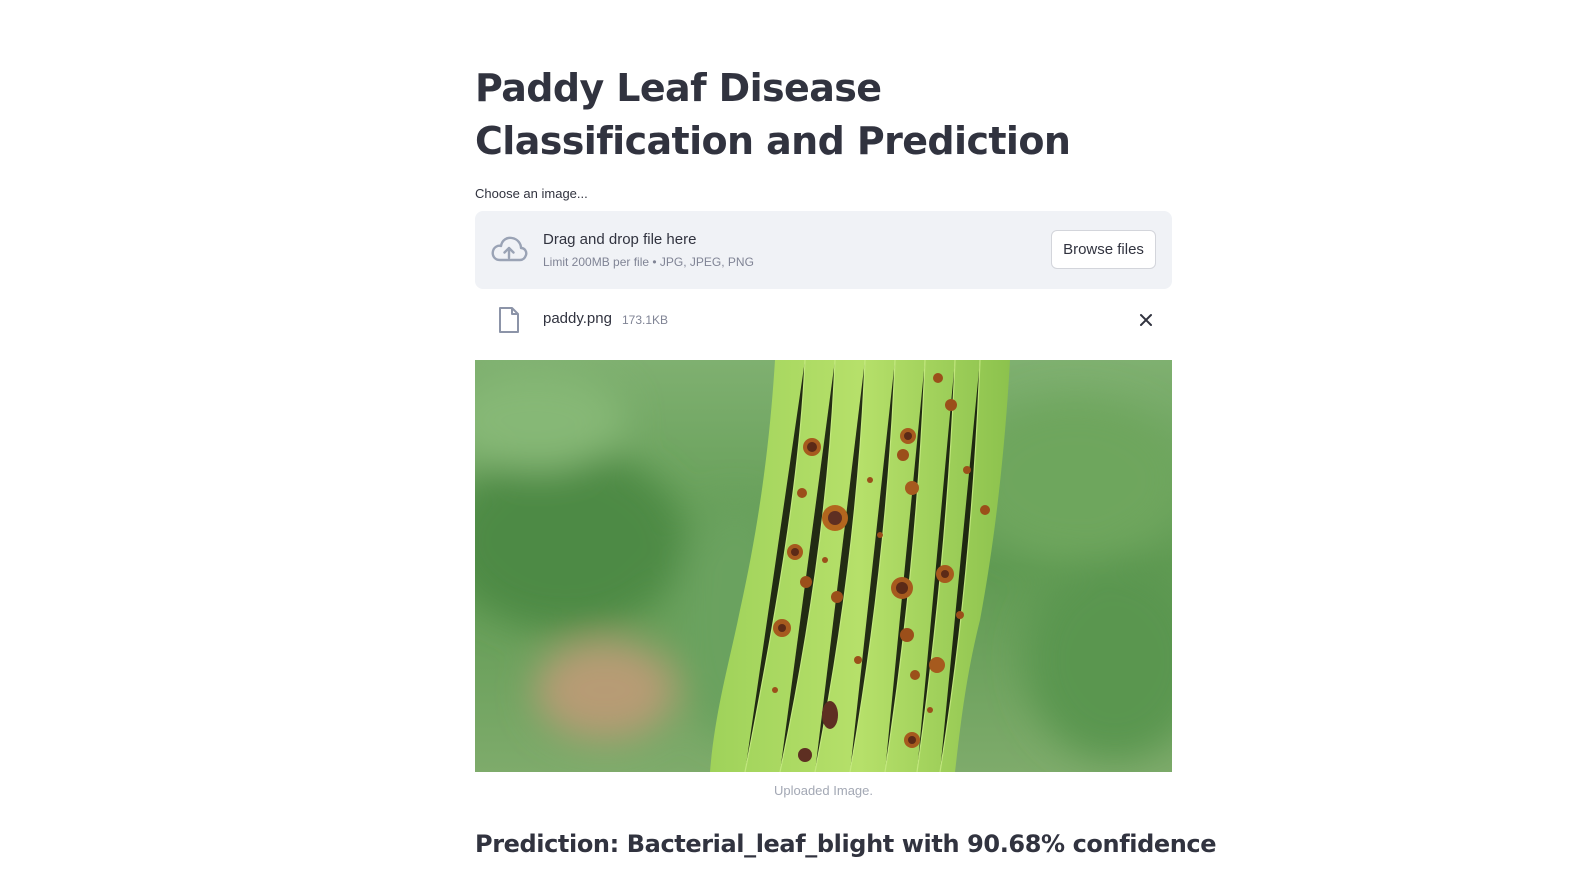 The width and height of the screenshot is (1585, 875). Describe the element at coordinates (509, 320) in the screenshot. I see `file-icon` at that location.